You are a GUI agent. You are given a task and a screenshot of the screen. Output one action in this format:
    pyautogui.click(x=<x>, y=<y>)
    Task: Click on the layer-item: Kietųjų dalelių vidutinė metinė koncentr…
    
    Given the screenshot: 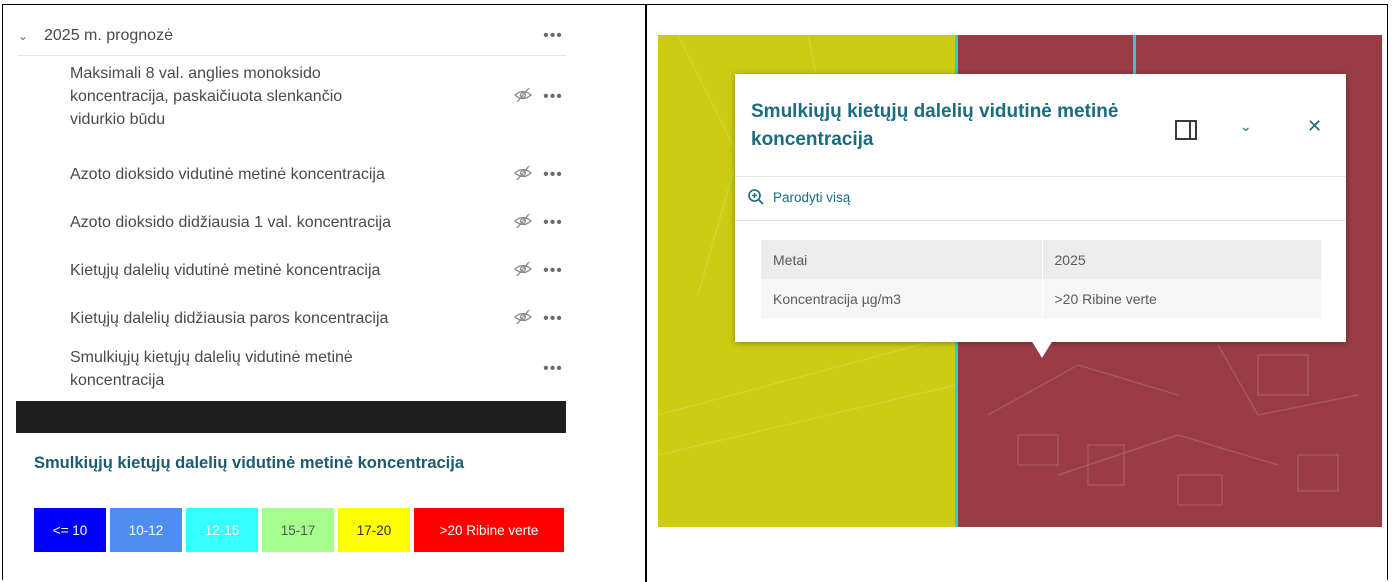 What is the action you would take?
    pyautogui.click(x=318, y=270)
    